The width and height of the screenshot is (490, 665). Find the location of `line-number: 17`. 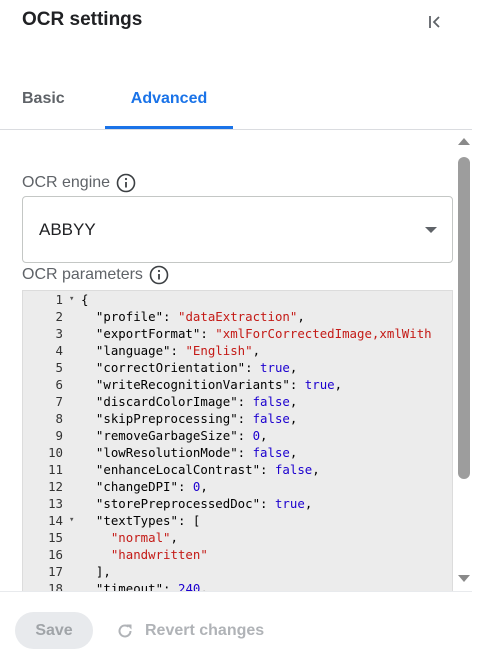

line-number: 17 is located at coordinates (55, 571).